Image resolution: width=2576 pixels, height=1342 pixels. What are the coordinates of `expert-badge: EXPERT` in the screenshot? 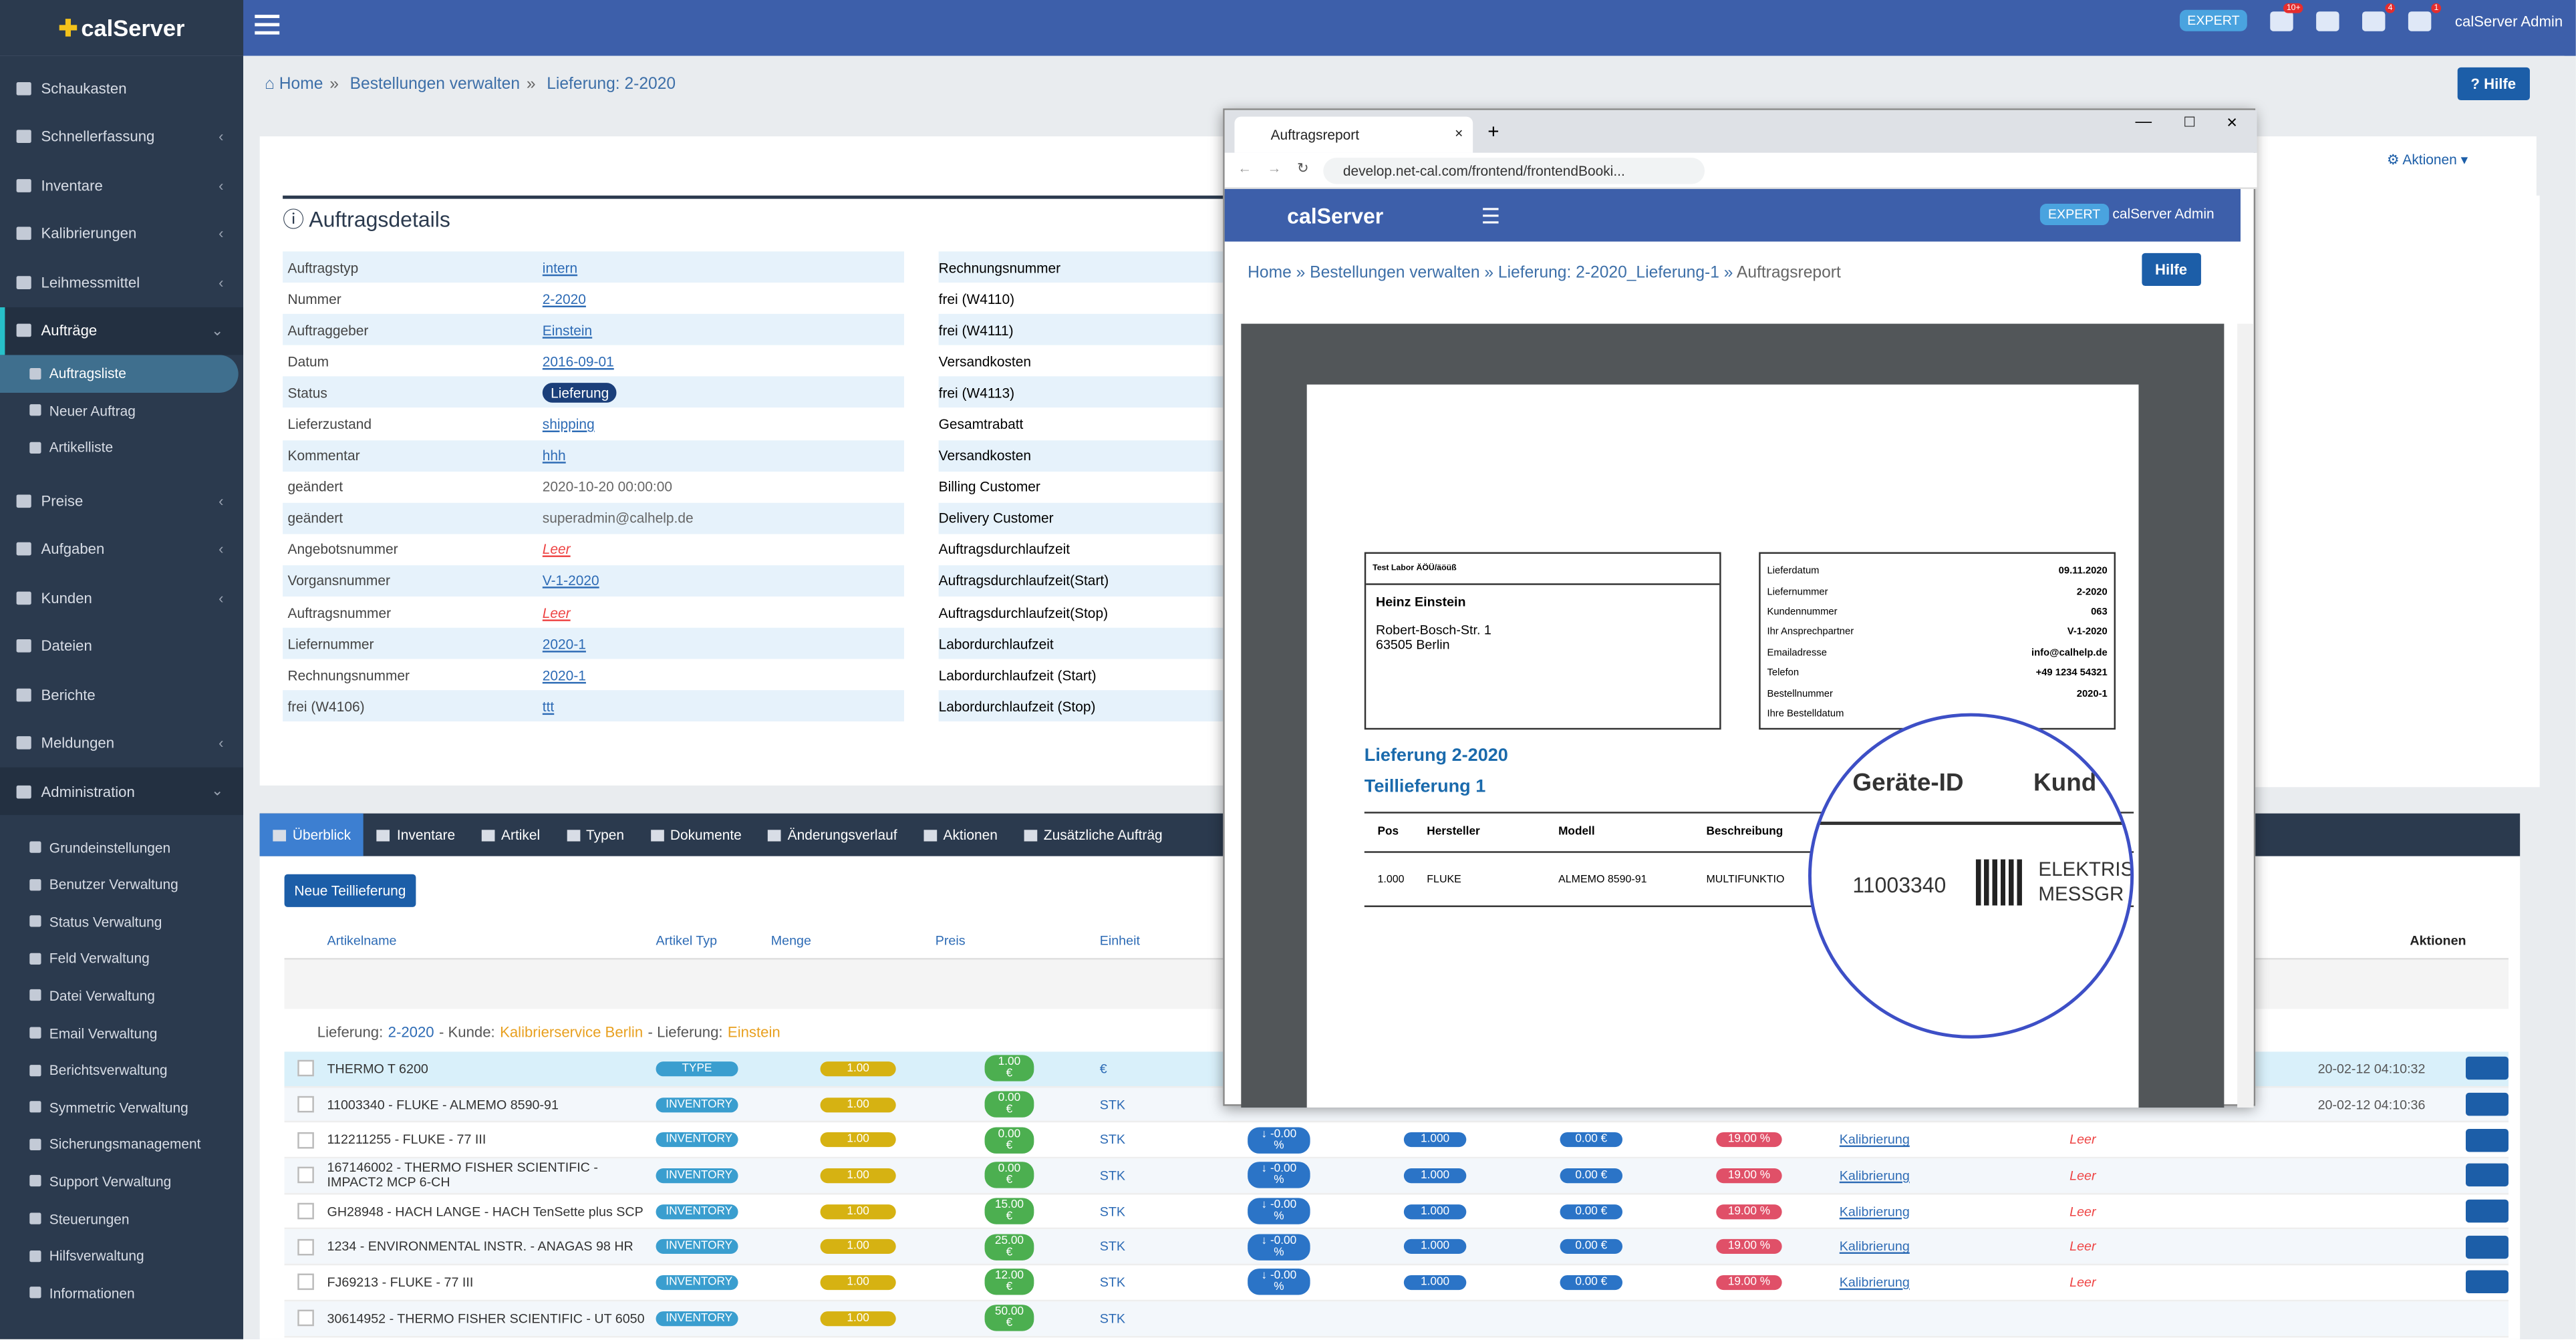 It's located at (2213, 20).